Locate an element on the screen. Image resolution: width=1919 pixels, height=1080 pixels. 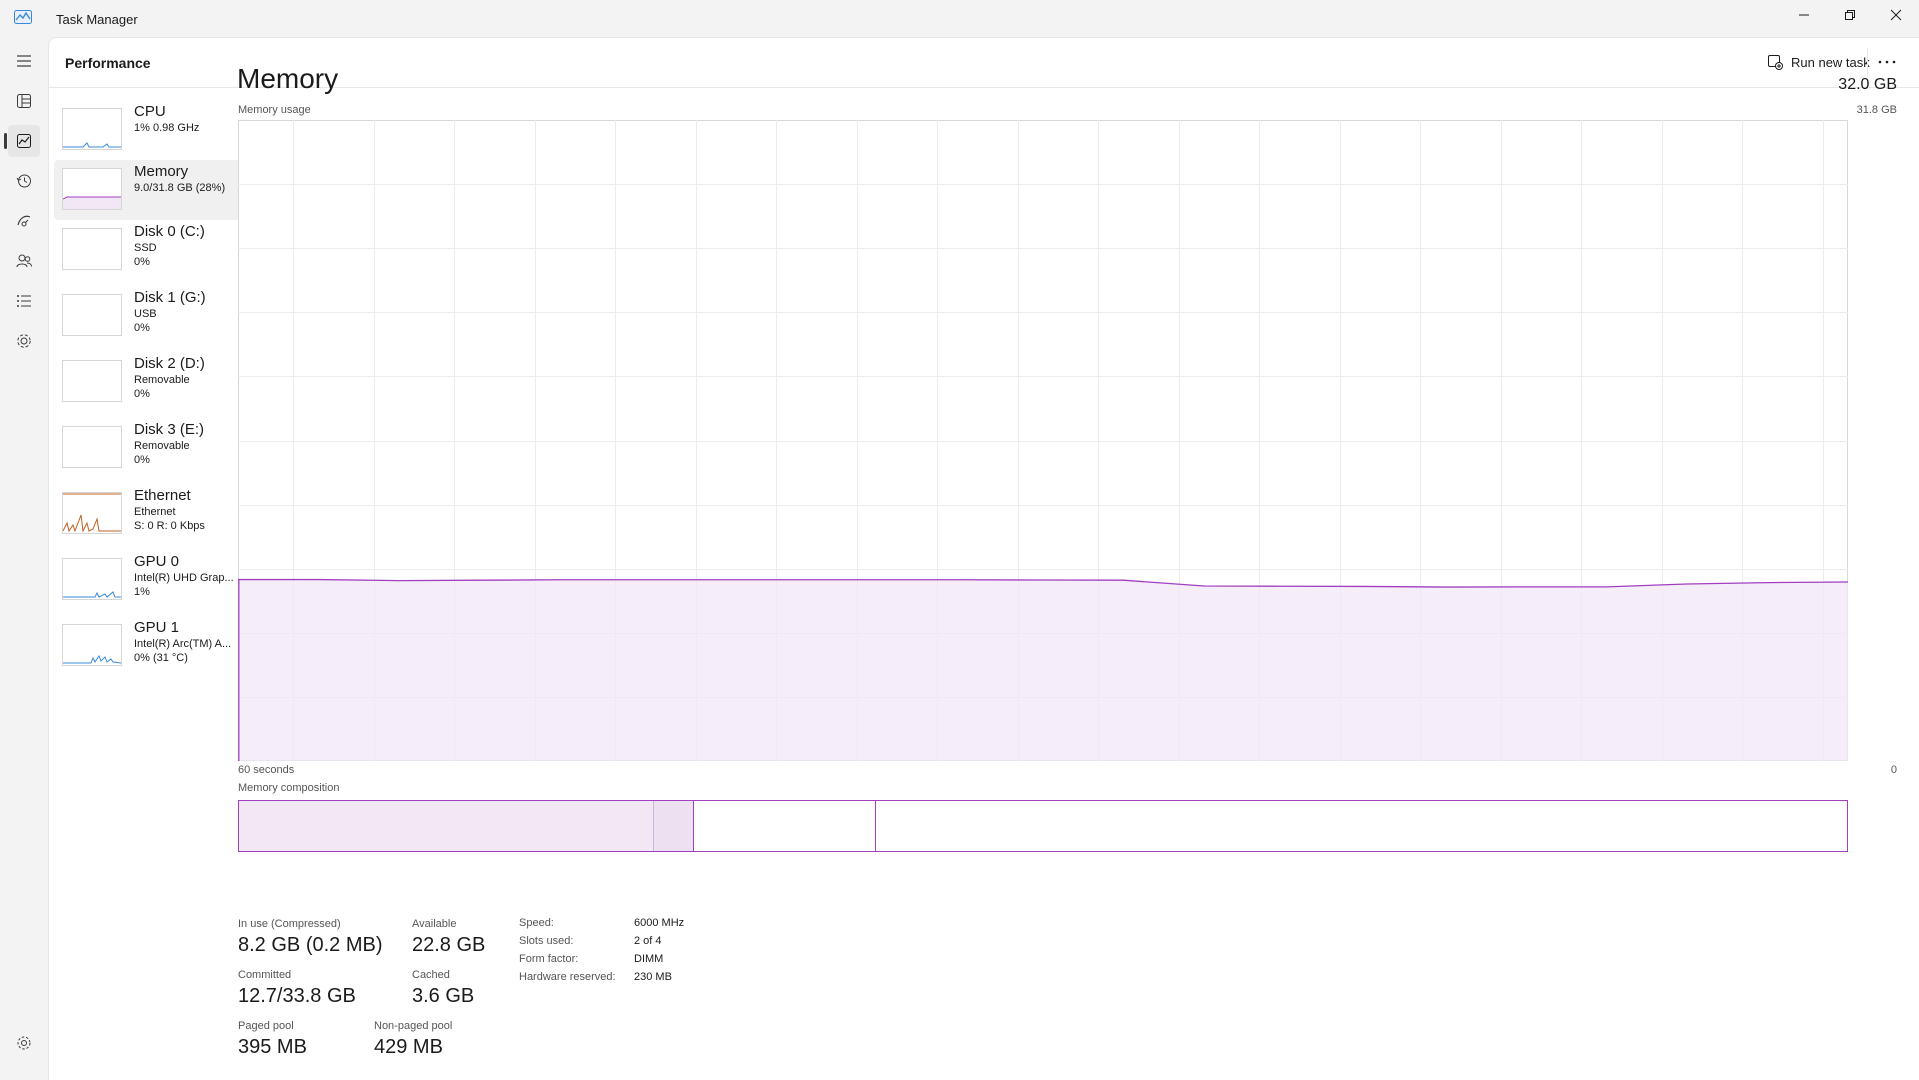
composition-standby-segment is located at coordinates (785, 826).